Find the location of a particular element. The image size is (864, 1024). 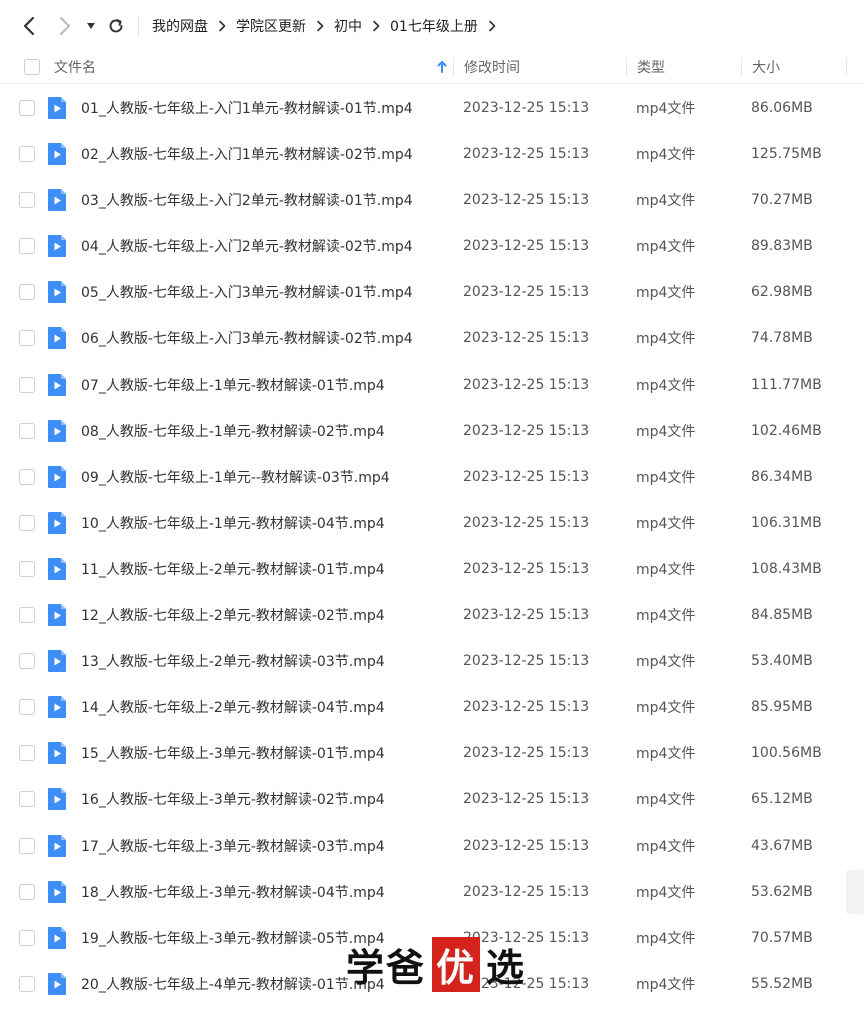

back-arrow-icon is located at coordinates (29, 26).